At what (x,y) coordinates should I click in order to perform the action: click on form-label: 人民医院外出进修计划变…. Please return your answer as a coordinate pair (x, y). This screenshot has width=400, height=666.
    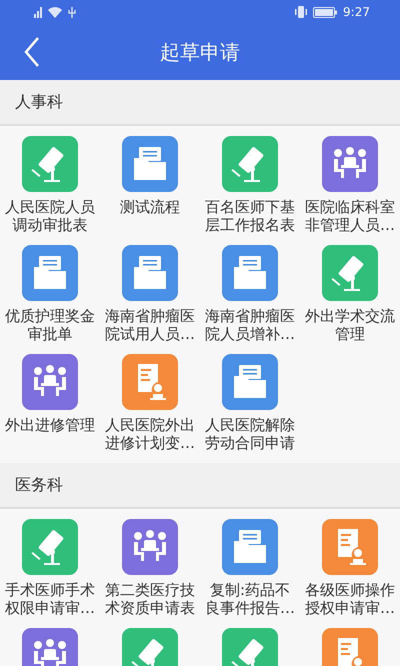
    Looking at the image, I should click on (150, 434).